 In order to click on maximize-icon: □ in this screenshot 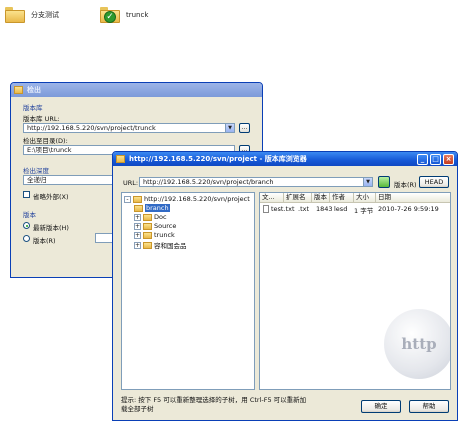, I will do `click(435, 159)`.